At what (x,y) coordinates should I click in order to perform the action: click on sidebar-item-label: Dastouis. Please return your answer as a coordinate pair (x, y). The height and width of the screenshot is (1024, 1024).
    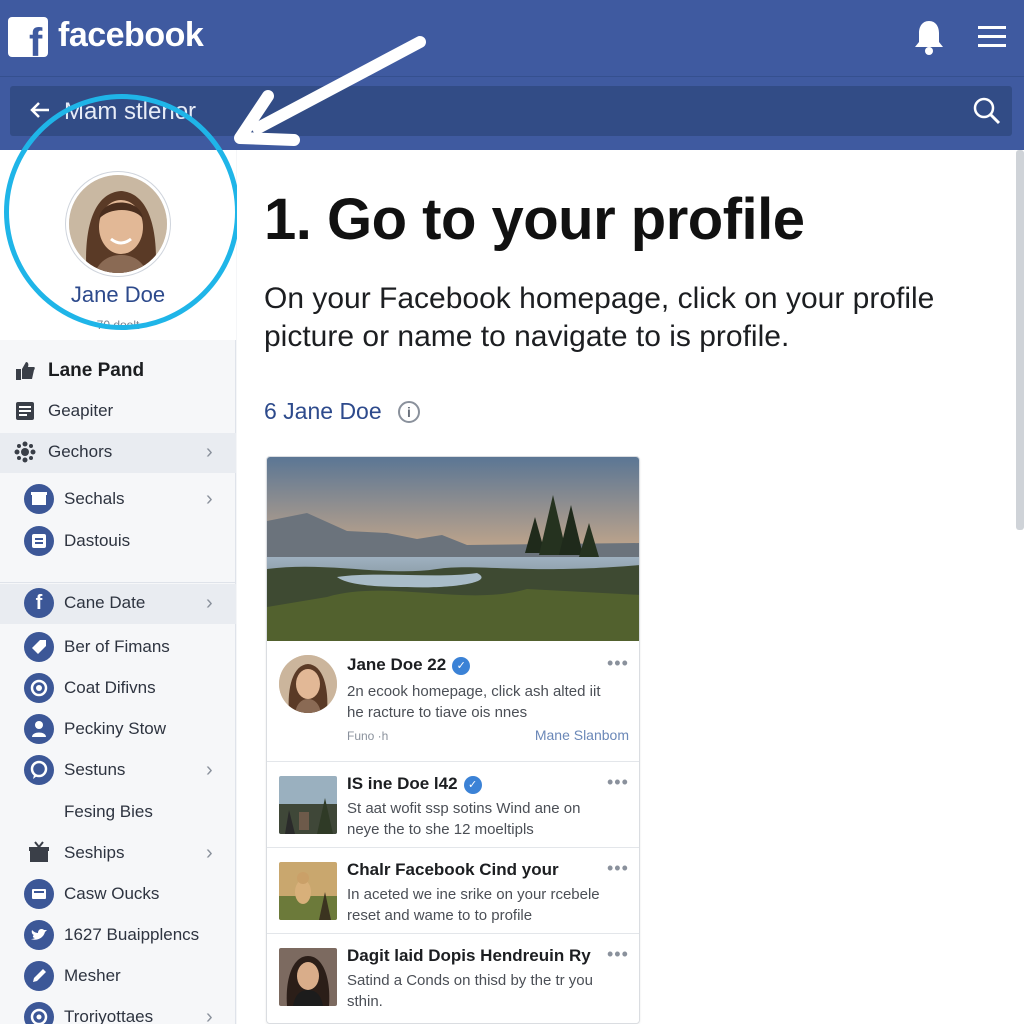
    Looking at the image, I should click on (97, 540).